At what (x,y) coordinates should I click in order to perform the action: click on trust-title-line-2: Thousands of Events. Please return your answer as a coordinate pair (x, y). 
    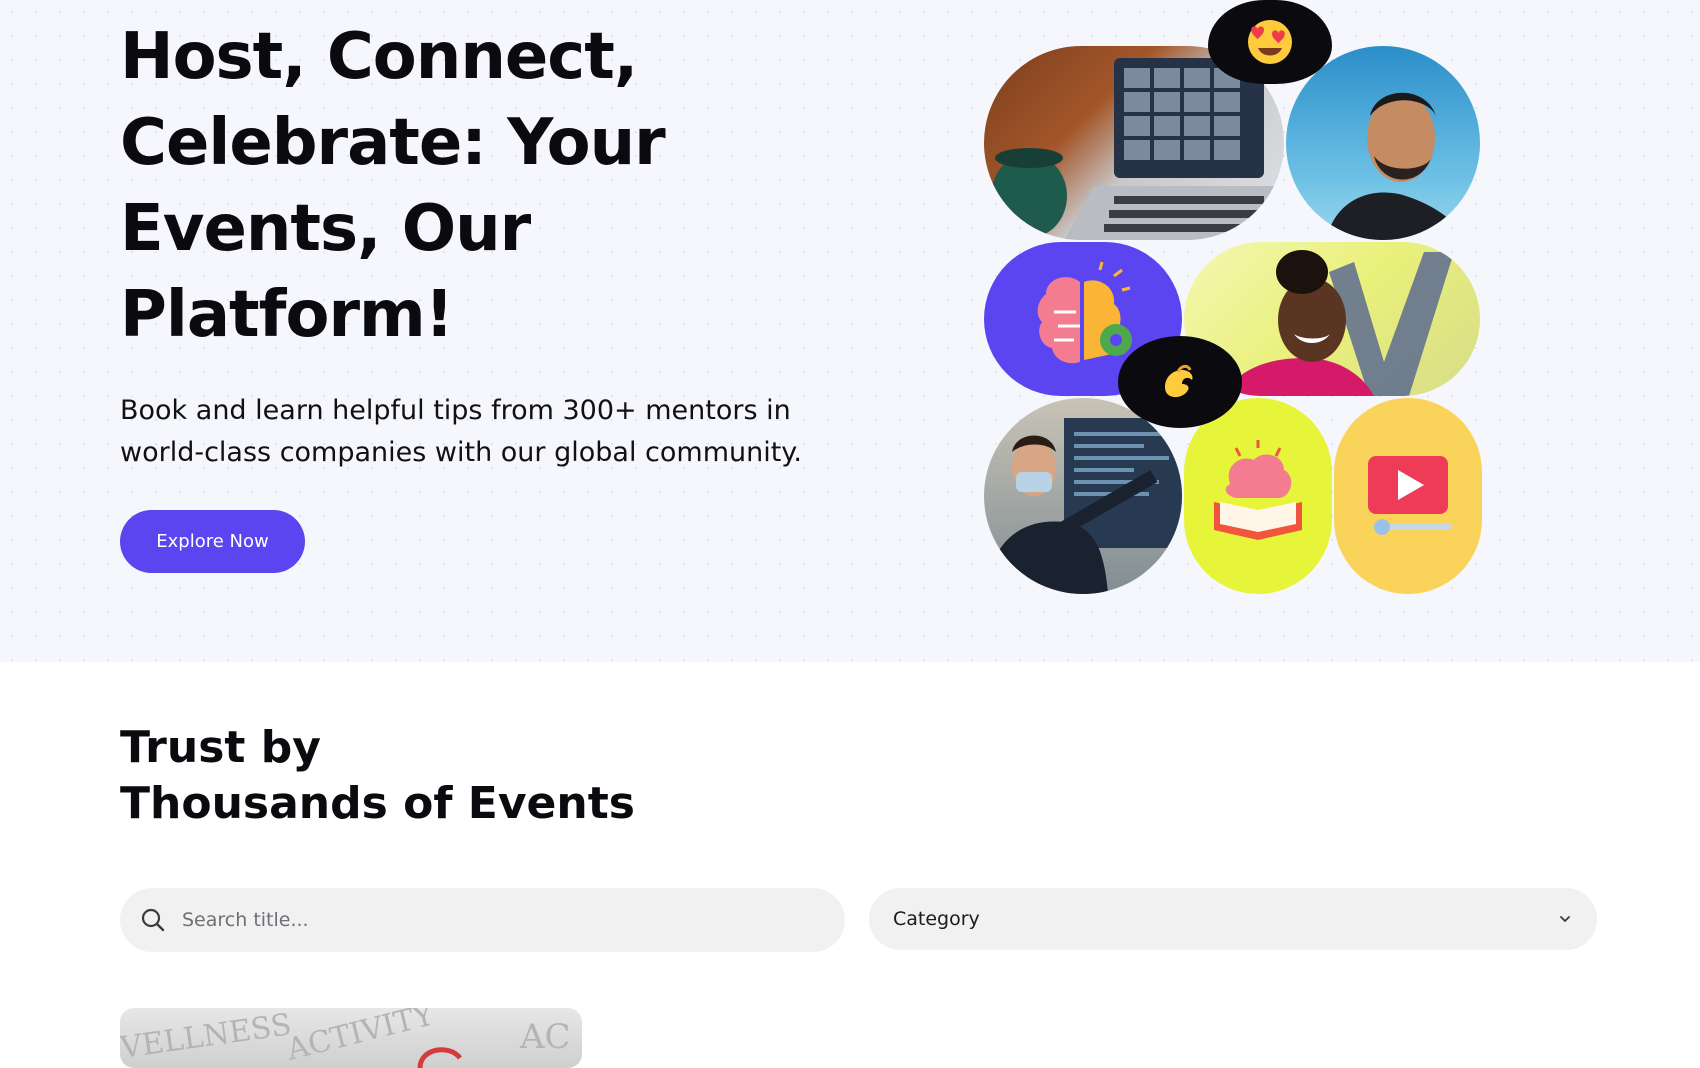
    Looking at the image, I should click on (377, 803).